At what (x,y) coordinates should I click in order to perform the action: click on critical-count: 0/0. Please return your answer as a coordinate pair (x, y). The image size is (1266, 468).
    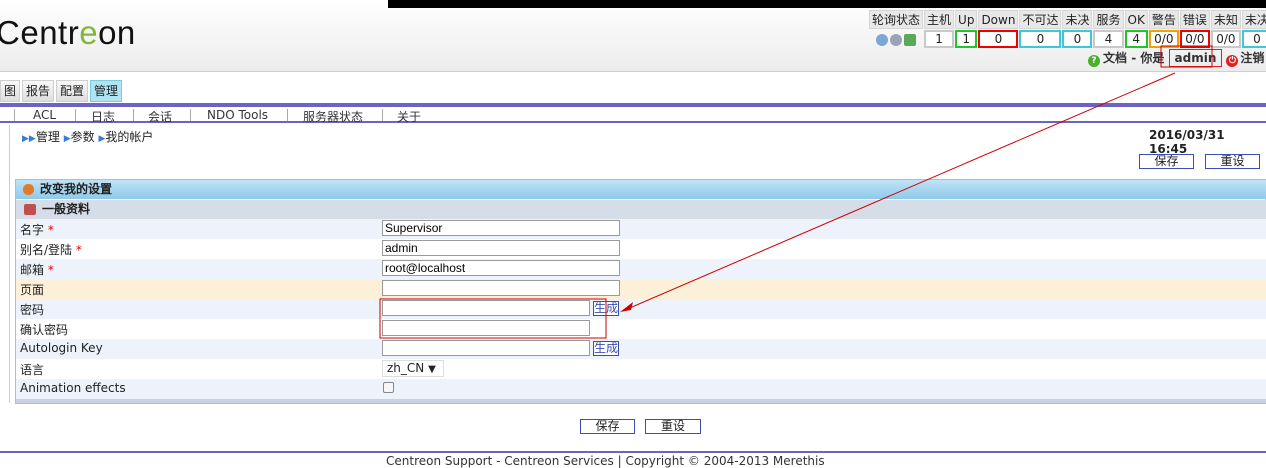
    Looking at the image, I should click on (1194, 39).